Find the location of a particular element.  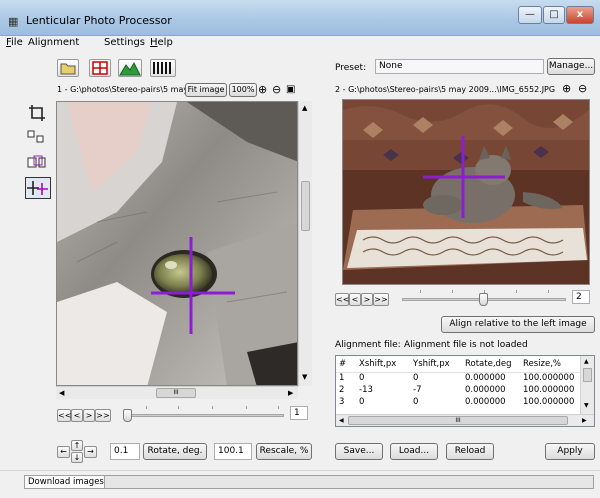

minimize-button: — is located at coordinates (530, 15).